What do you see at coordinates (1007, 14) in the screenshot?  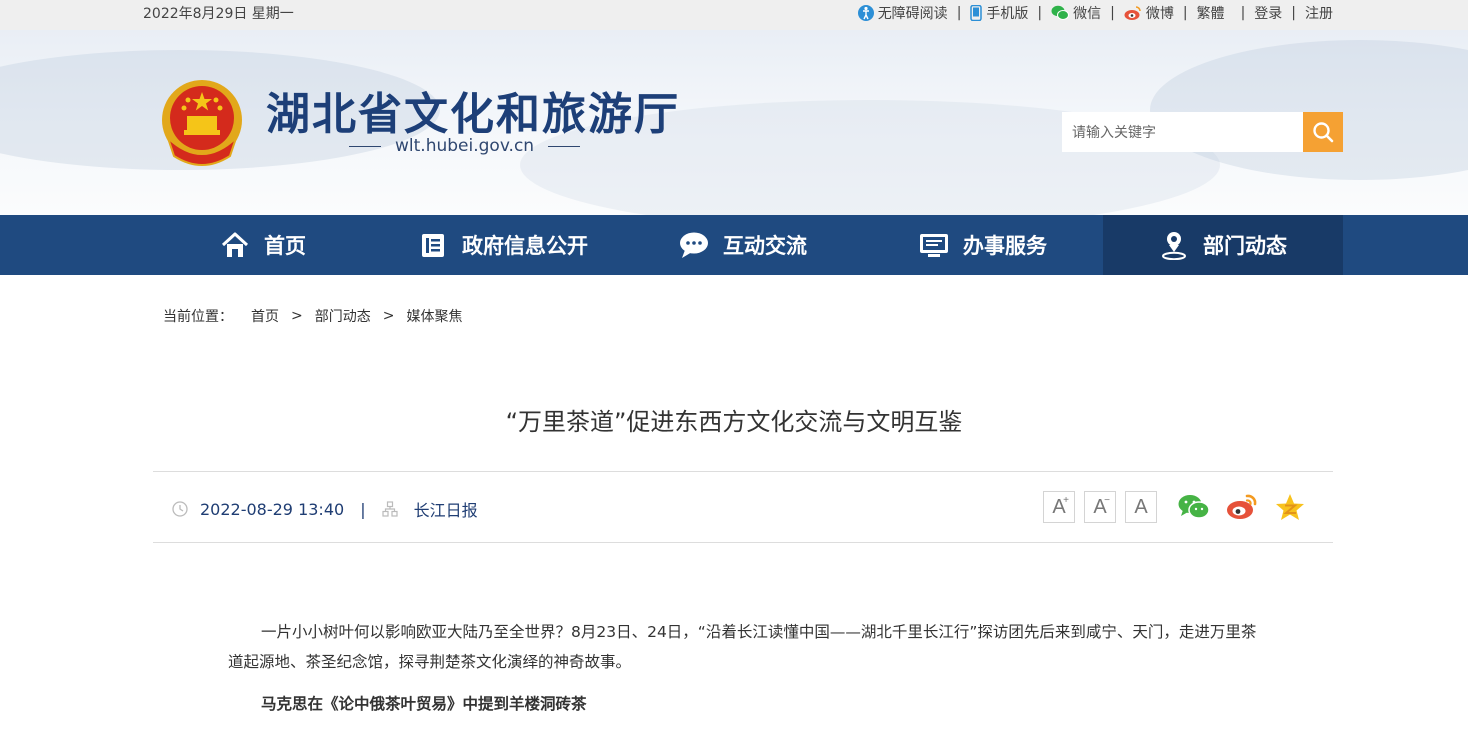 I see `mobile-version-label: 手机版` at bounding box center [1007, 14].